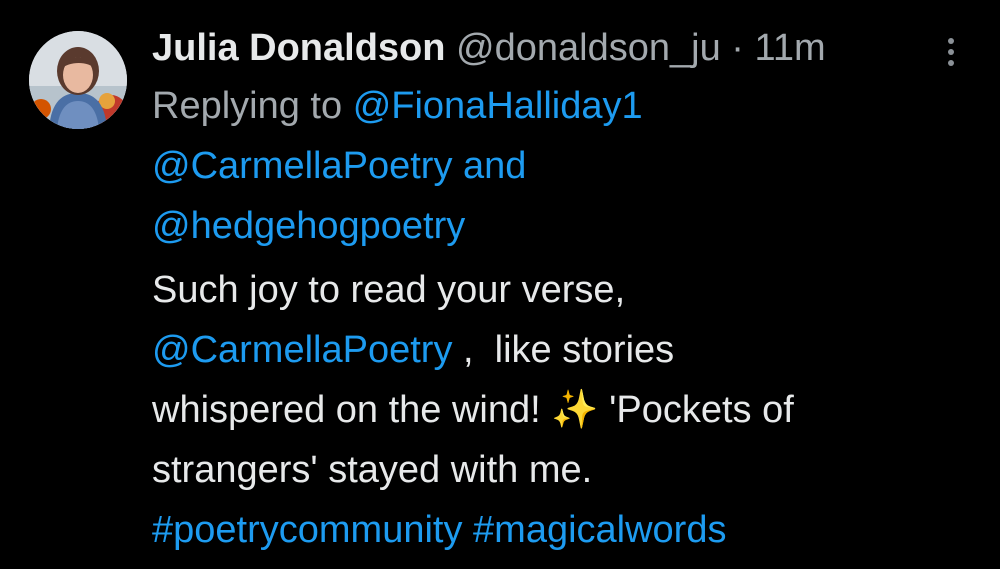  What do you see at coordinates (599, 530) in the screenshot?
I see `hashtag-magicalwords: #magicalwords` at bounding box center [599, 530].